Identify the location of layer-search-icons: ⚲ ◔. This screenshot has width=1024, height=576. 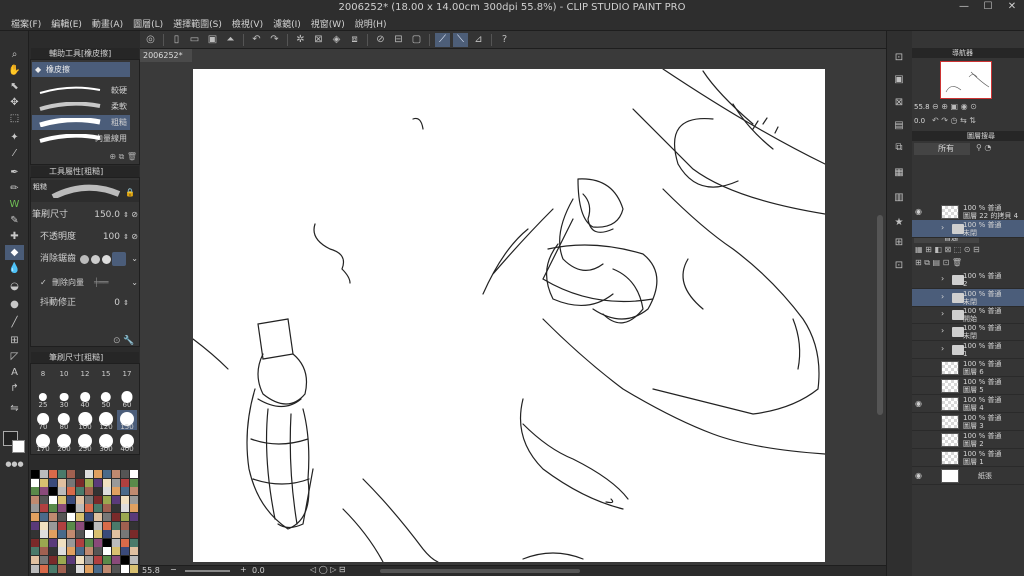
(983, 147).